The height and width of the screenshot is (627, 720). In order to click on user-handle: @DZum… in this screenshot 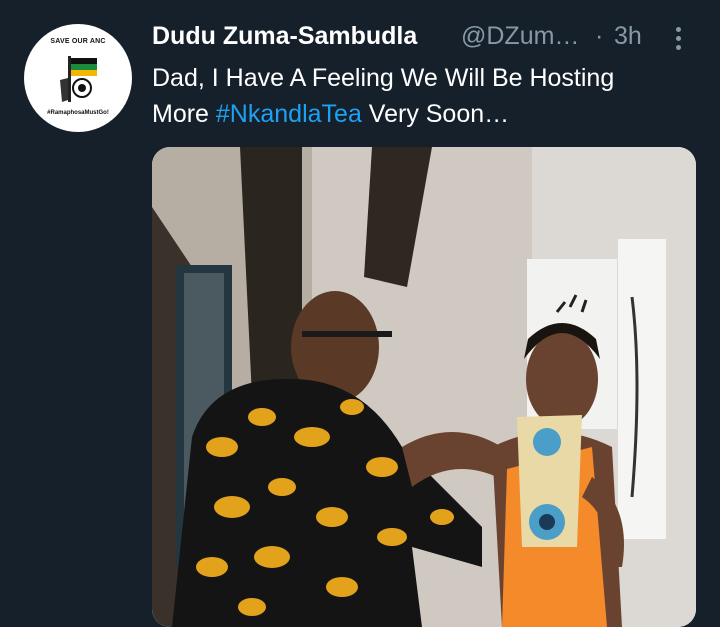, I will do `click(520, 36)`.